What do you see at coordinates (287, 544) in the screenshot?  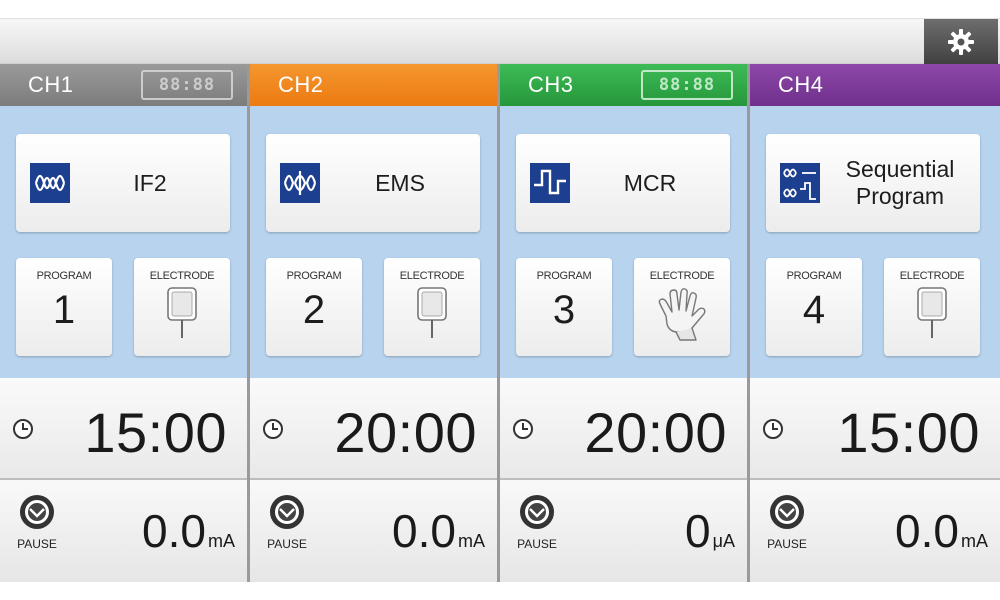 I see `channel-2-pause-label: PAUSE` at bounding box center [287, 544].